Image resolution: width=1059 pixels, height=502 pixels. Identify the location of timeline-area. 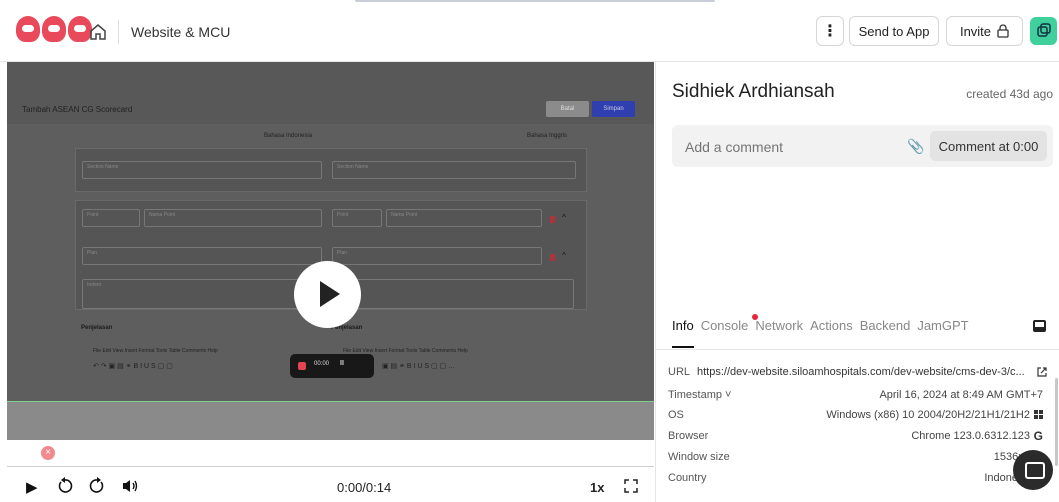
(330, 453).